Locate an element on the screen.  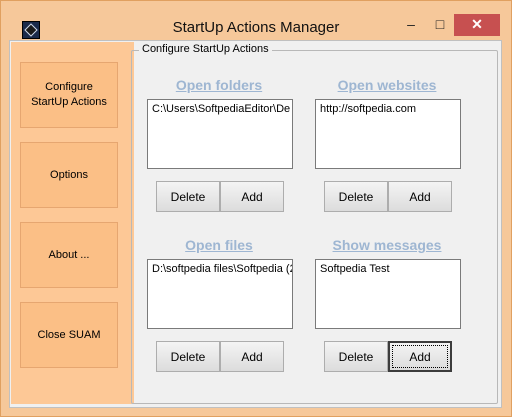
show-messages-delete-button: Delete is located at coordinates (356, 356).